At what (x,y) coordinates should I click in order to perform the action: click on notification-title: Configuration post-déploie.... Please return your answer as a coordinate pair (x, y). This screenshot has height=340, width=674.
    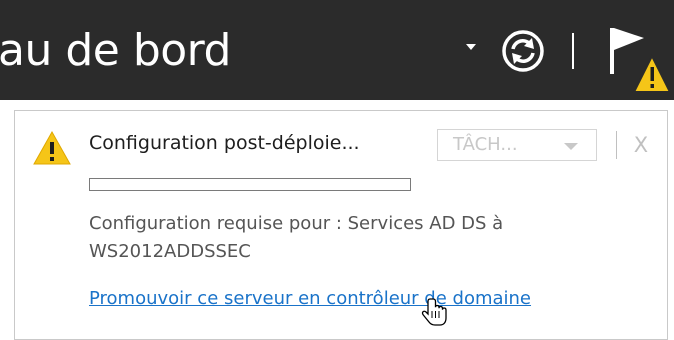
    Looking at the image, I should click on (224, 143).